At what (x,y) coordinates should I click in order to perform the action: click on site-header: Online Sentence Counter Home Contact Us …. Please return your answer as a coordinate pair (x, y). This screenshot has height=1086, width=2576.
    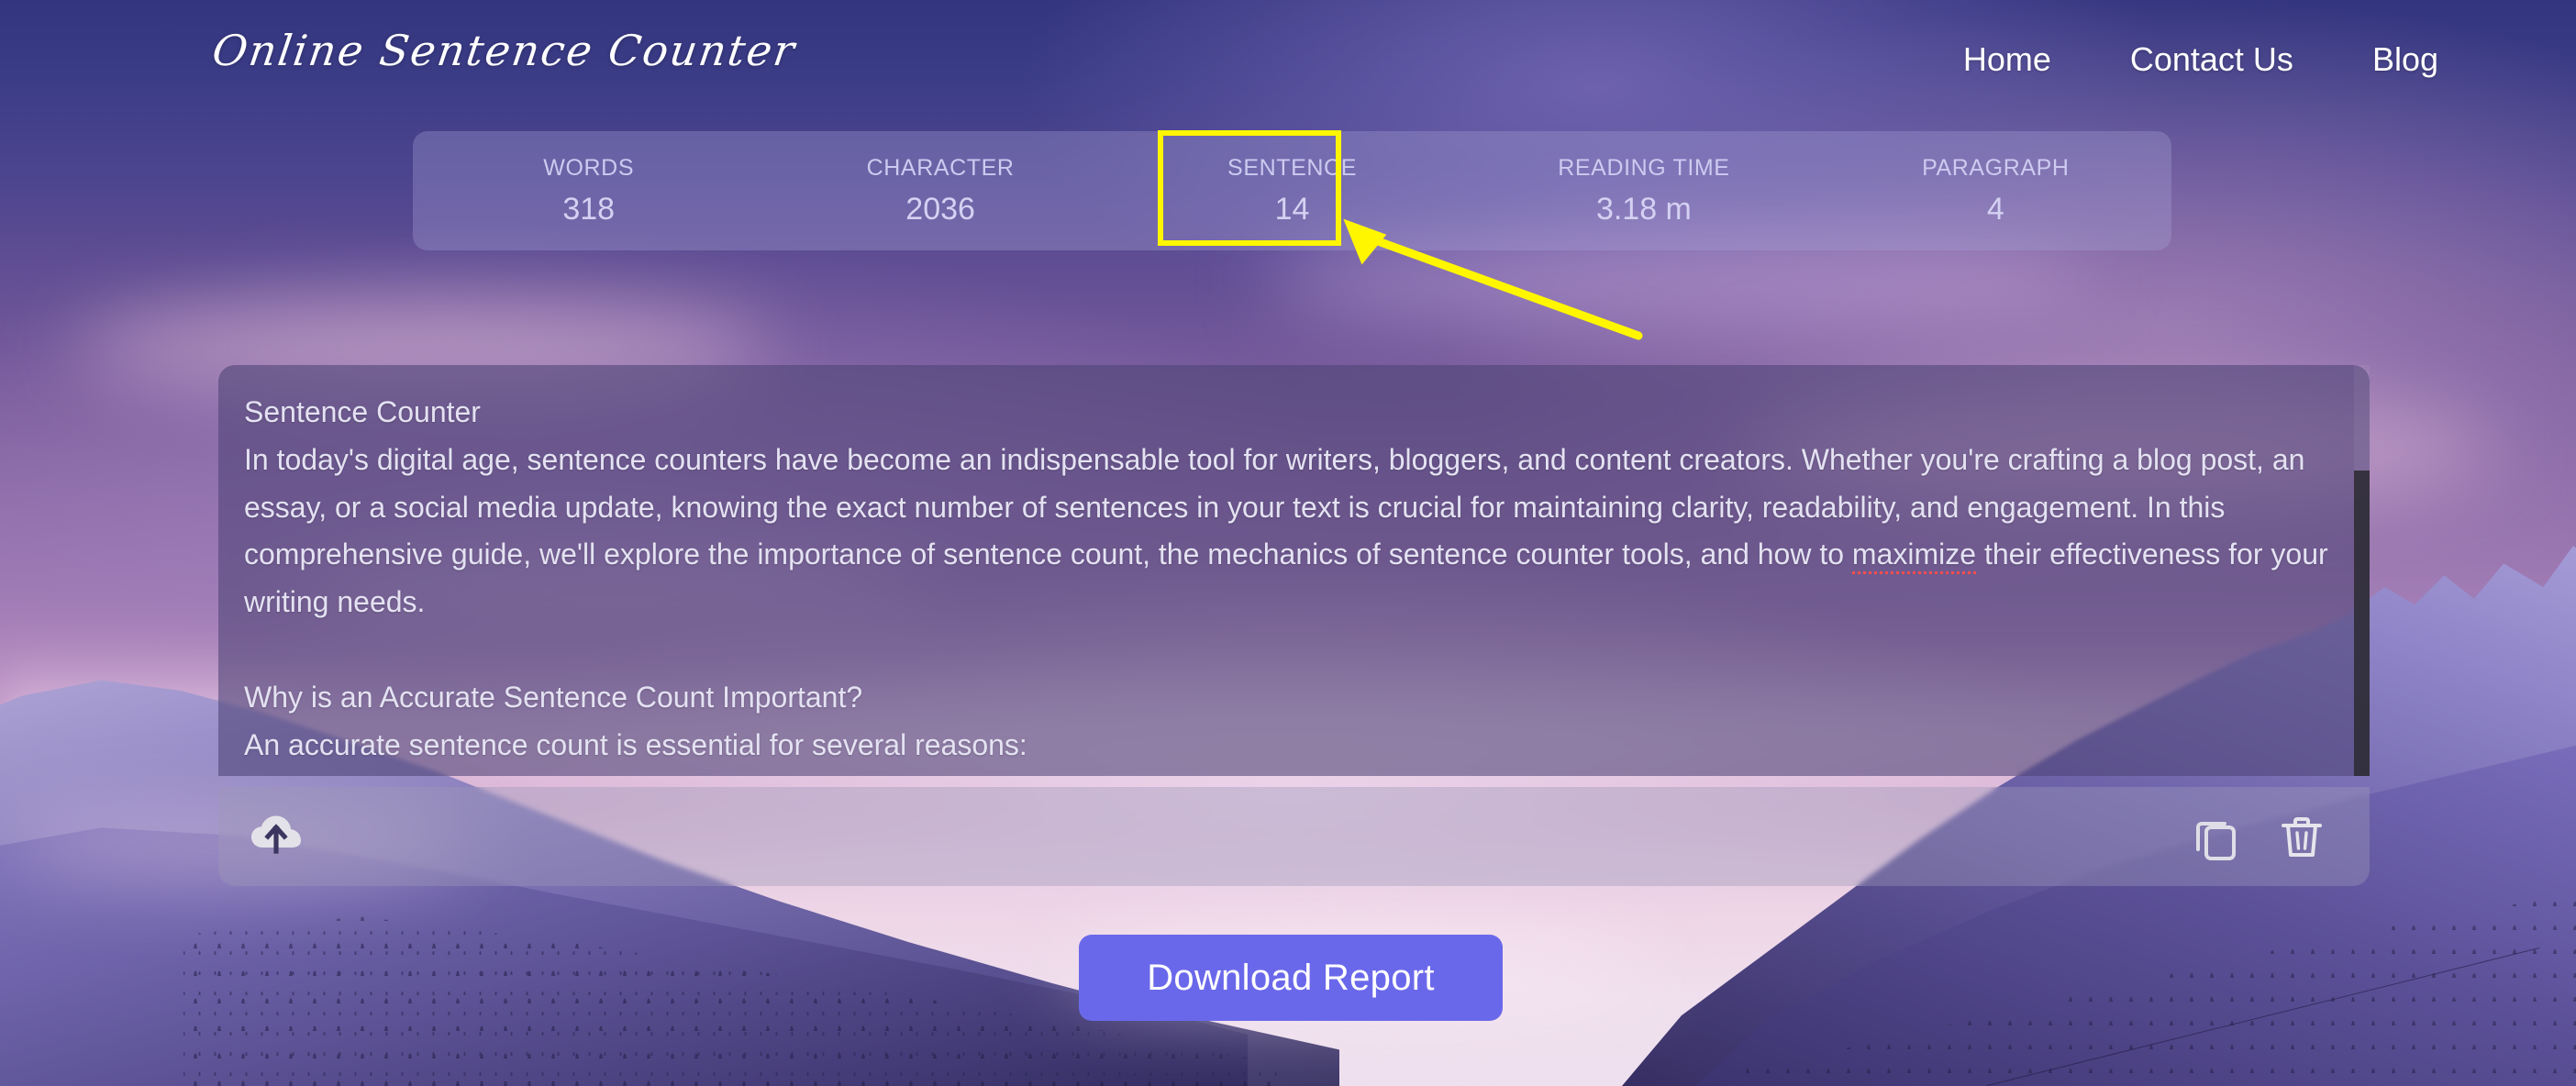
    Looking at the image, I should click on (1288, 71).